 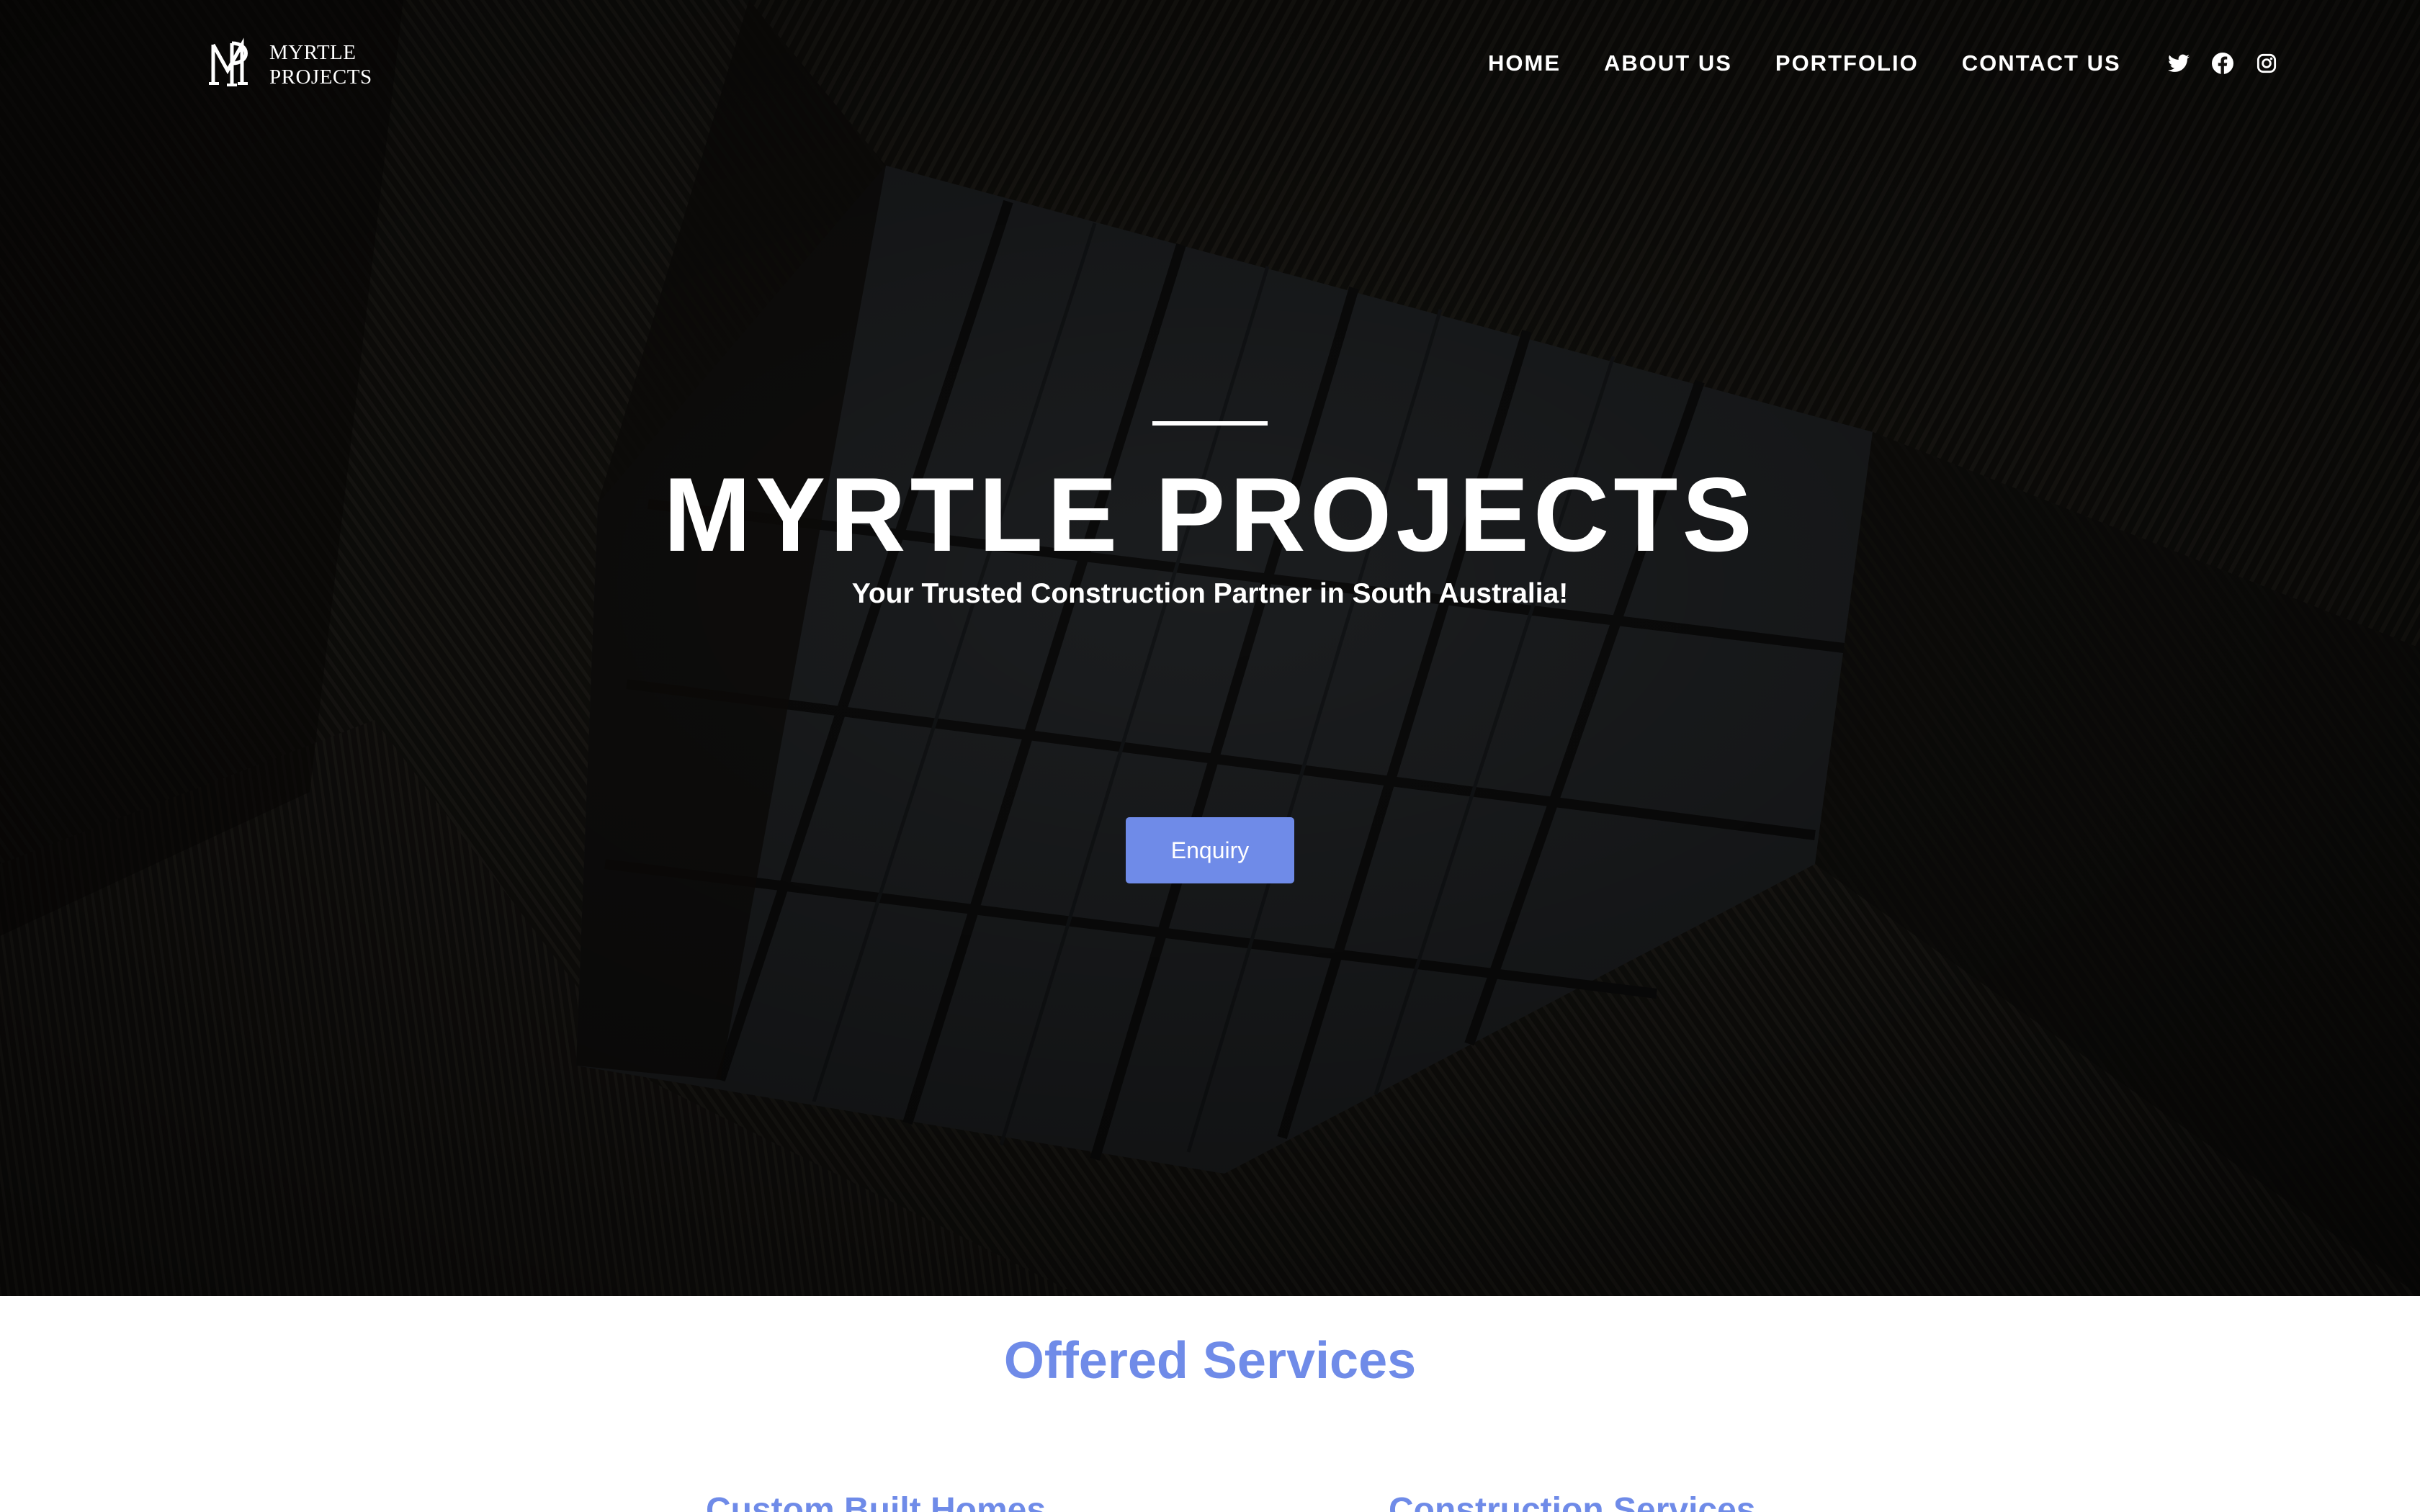 I want to click on nav-contact-us: CONTACT US, so click(x=2041, y=63).